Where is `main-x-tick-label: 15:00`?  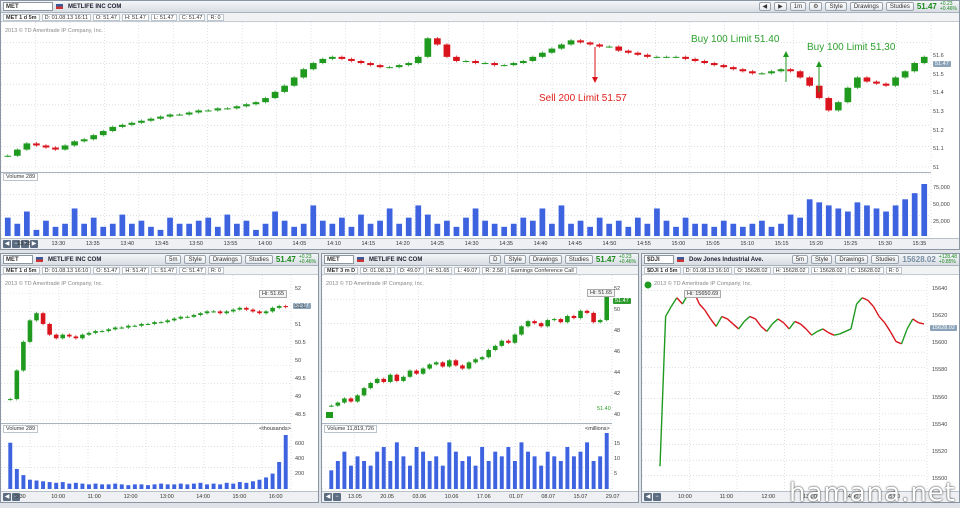
main-x-tick-label: 15:00 is located at coordinates (678, 244).